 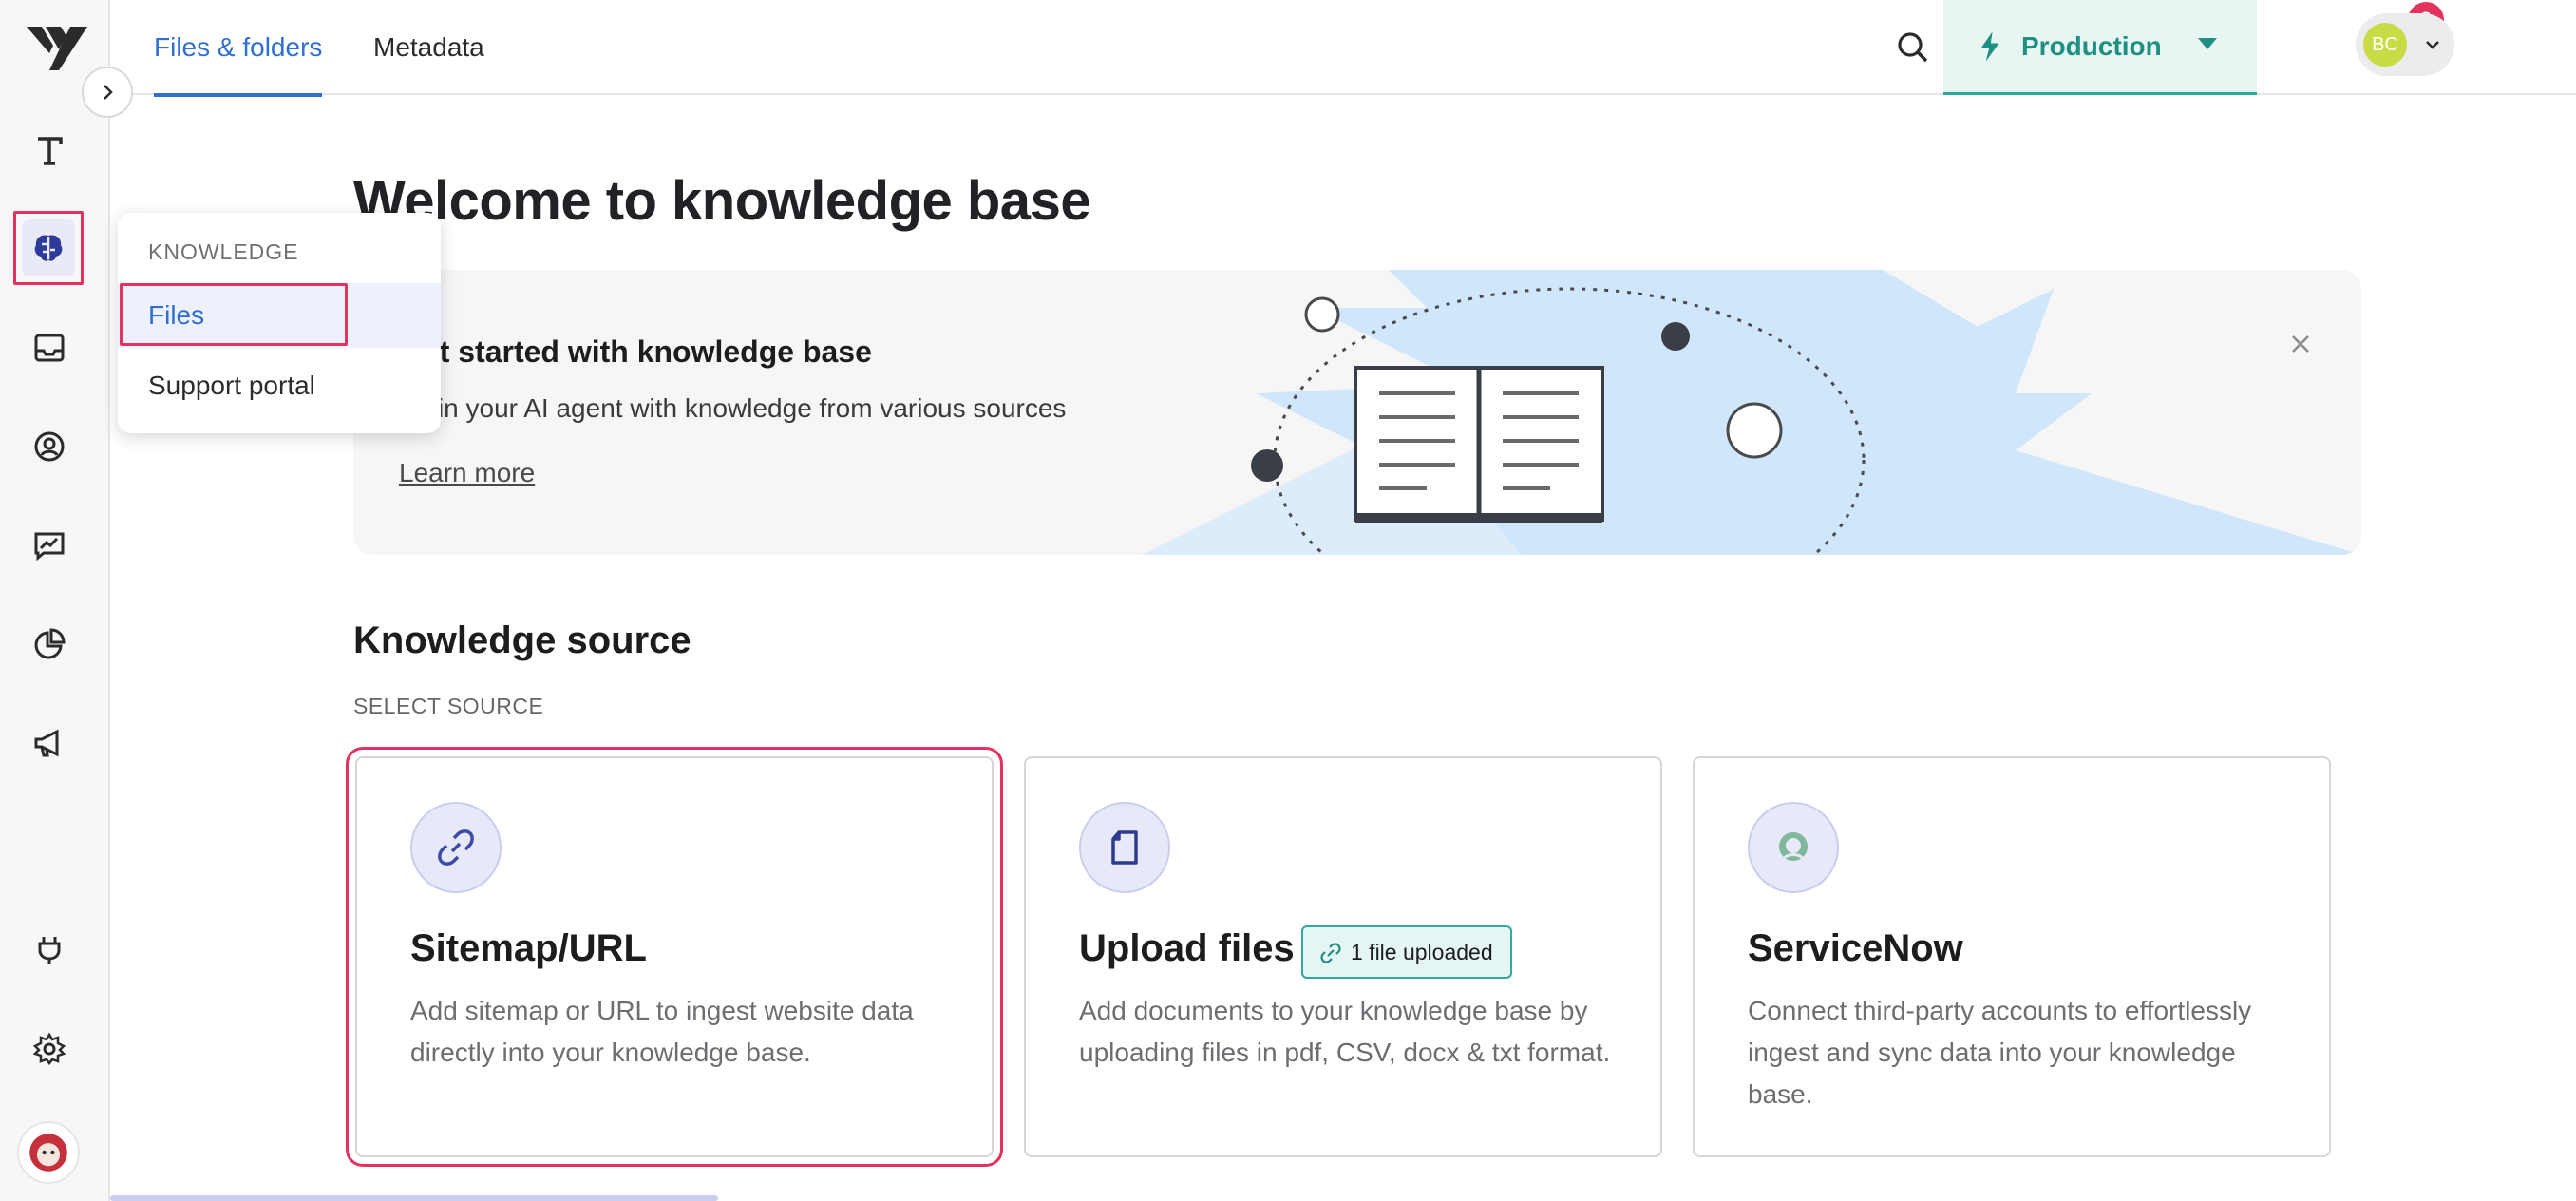 I want to click on menu-item-files: Files, so click(x=279, y=315).